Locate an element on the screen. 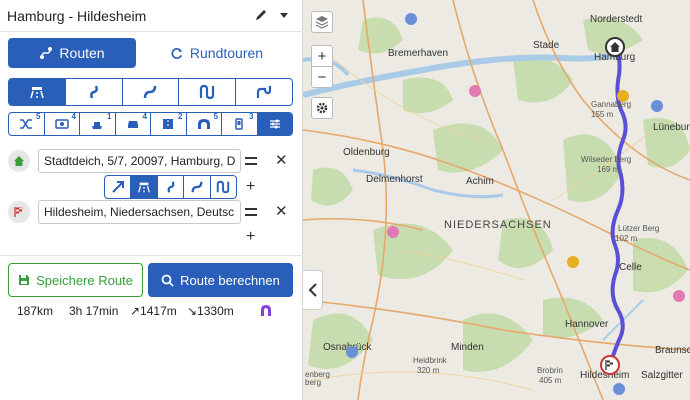  caret-down-icon is located at coordinates (284, 15).